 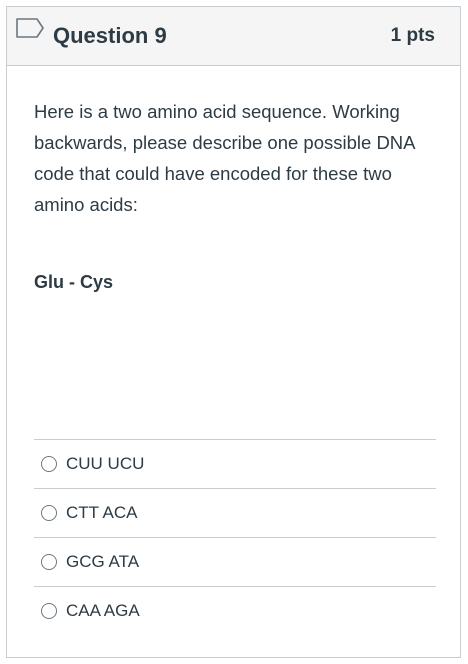 What do you see at coordinates (102, 512) in the screenshot?
I see `answer-label: CTT ACA` at bounding box center [102, 512].